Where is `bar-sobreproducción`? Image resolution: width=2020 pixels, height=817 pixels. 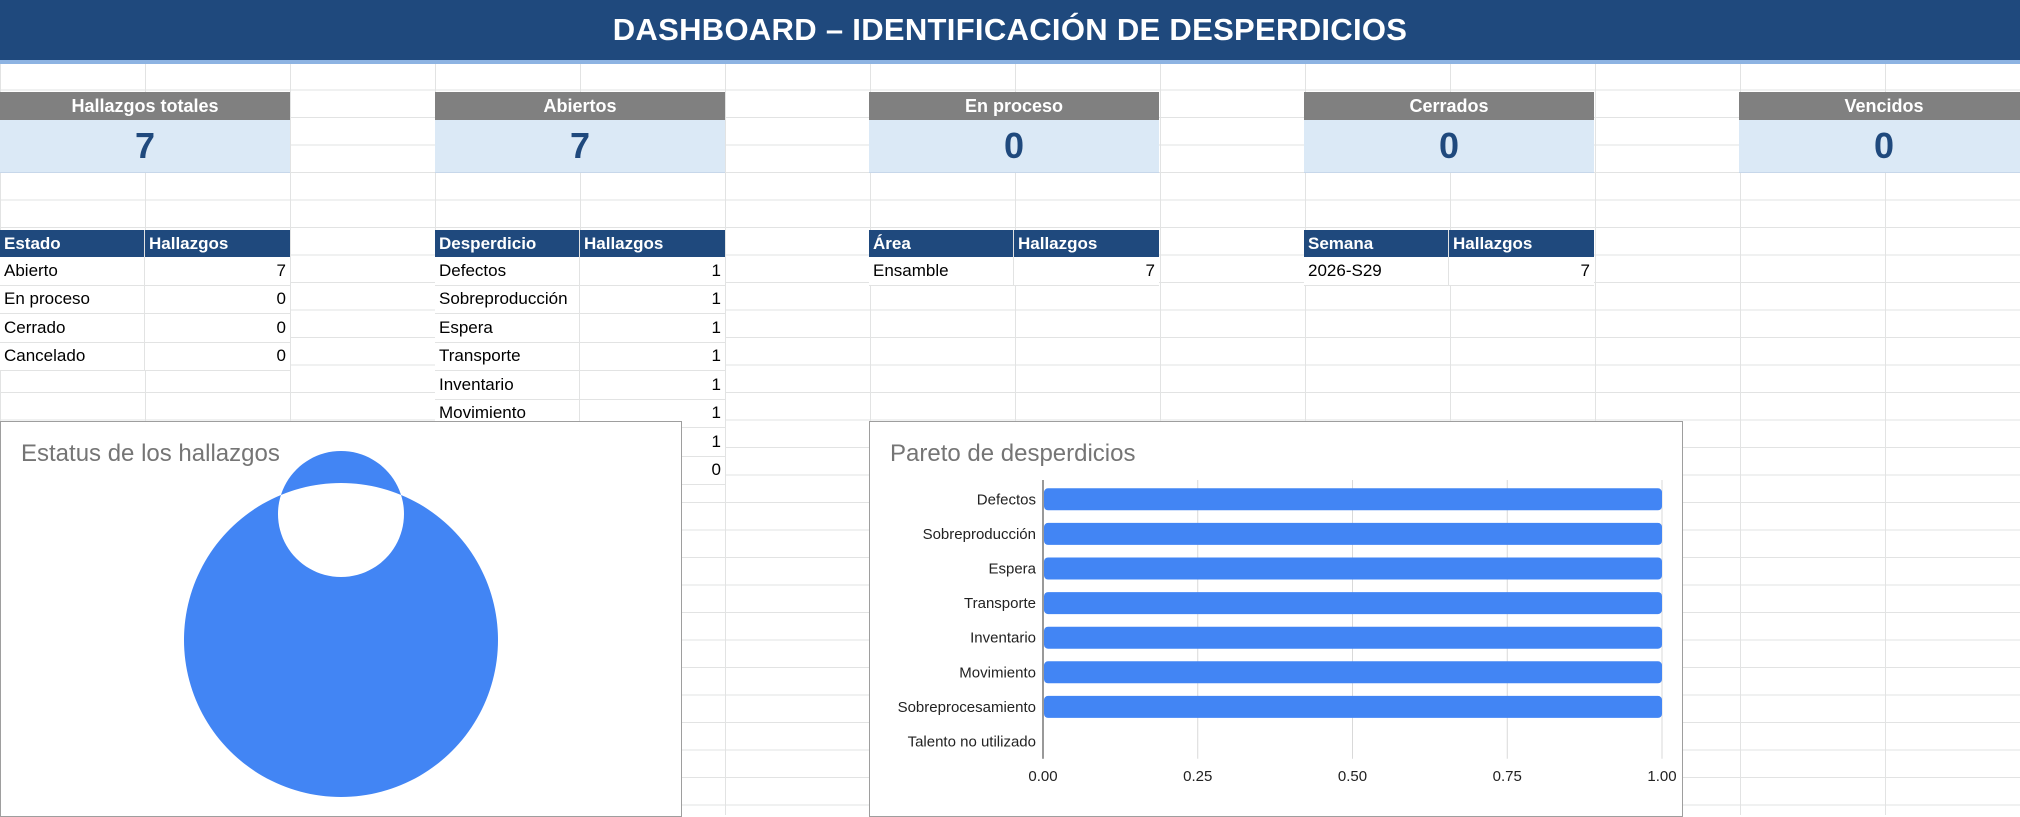
bar-sobreproducción is located at coordinates (1353, 533).